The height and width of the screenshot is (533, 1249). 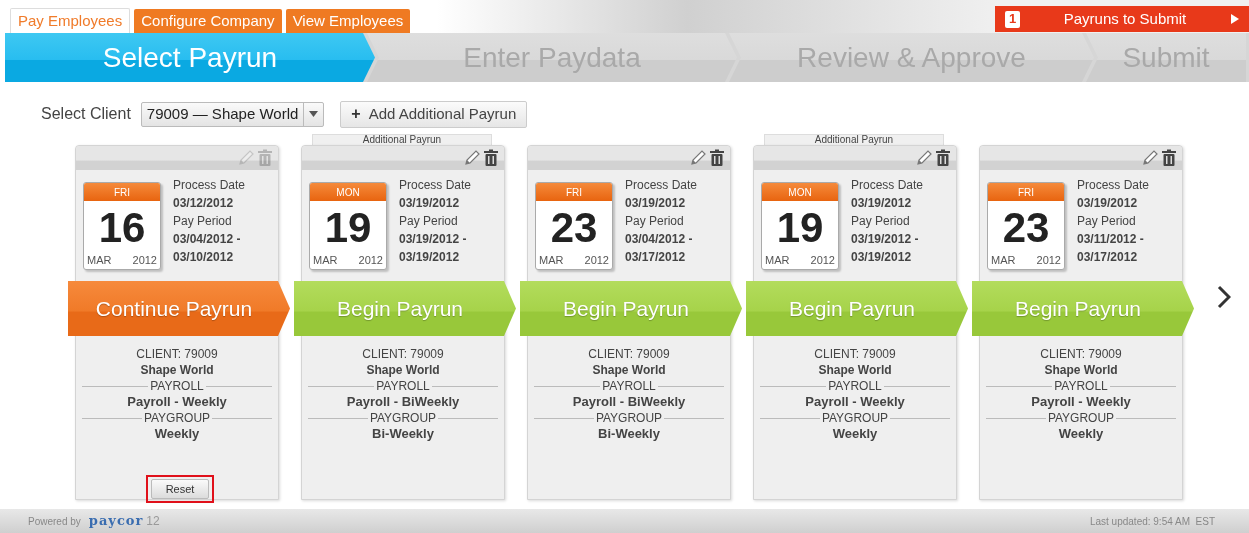 I want to click on select-client-label: Select Client, so click(x=86, y=114).